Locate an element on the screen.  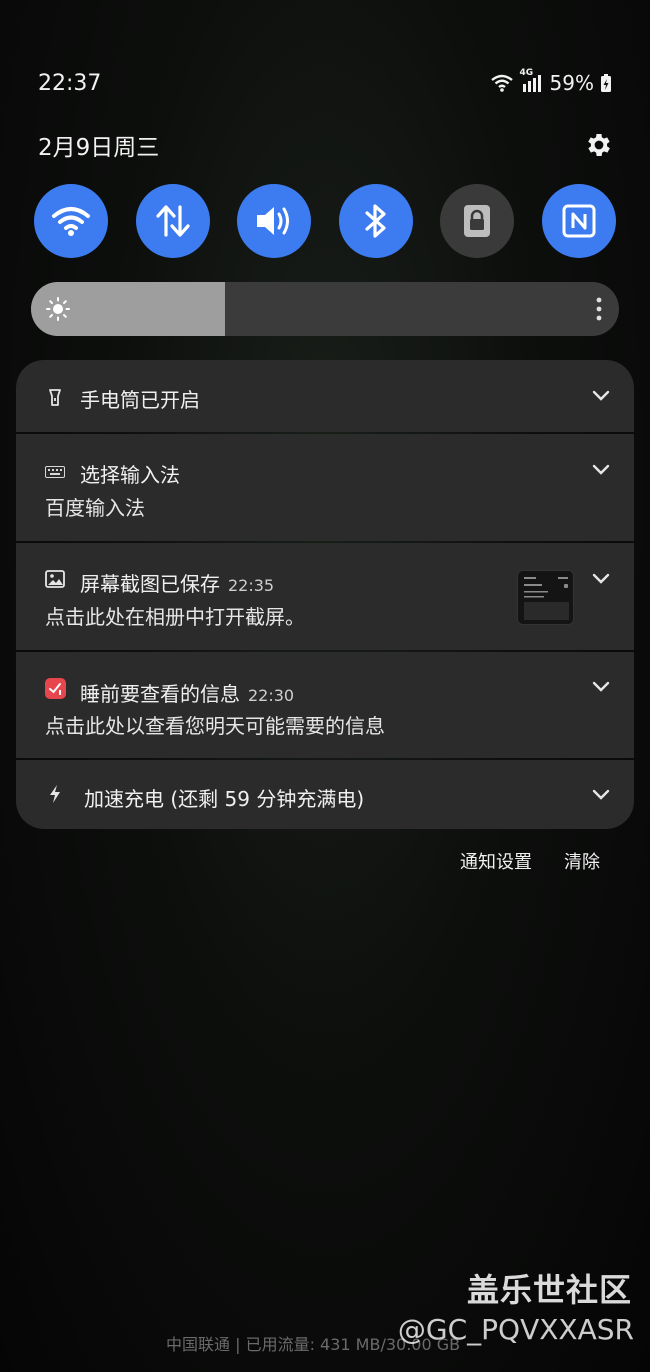
notification-bedtime-info: 睡前要查看的信息 22:30 点击此处以查看您明天可能需要的信息 is located at coordinates (325, 705).